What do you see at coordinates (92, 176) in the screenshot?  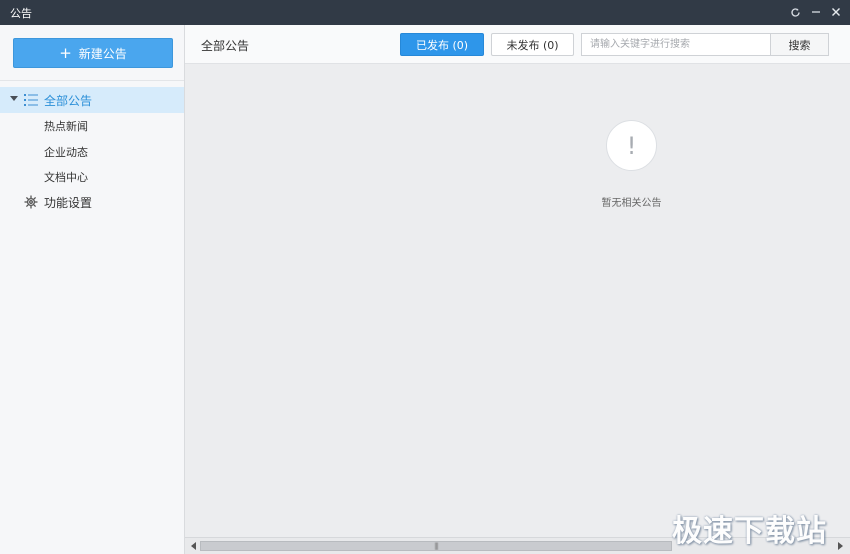 I see `tree-item-document-center: 文档中心` at bounding box center [92, 176].